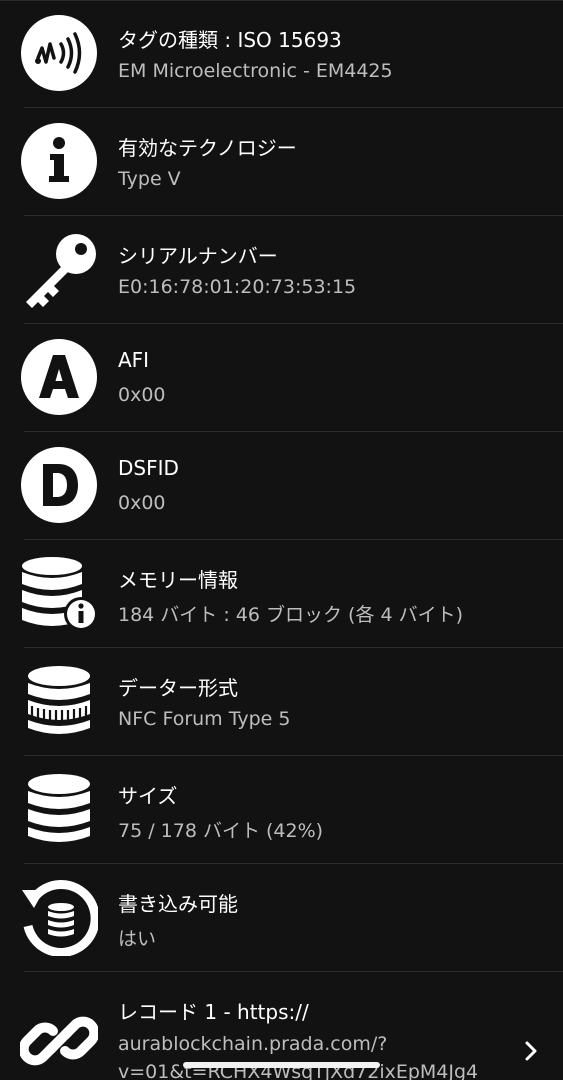 The height and width of the screenshot is (1080, 563). What do you see at coordinates (178, 904) in the screenshot?
I see `row-title: 書き込み可能` at bounding box center [178, 904].